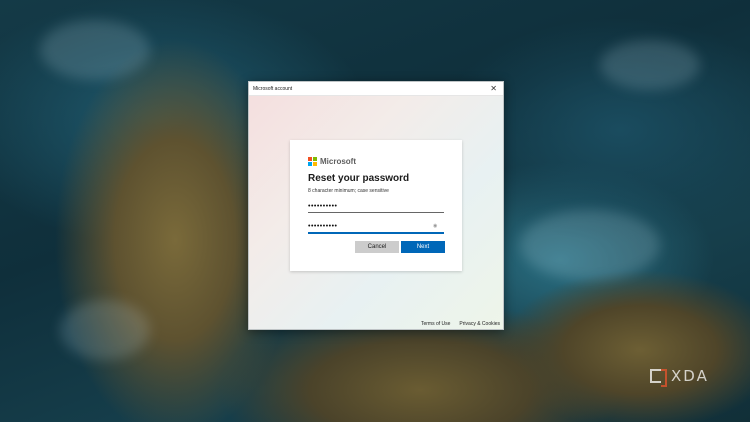 The width and height of the screenshot is (750, 422). I want to click on brand-name: Microsoft, so click(338, 161).